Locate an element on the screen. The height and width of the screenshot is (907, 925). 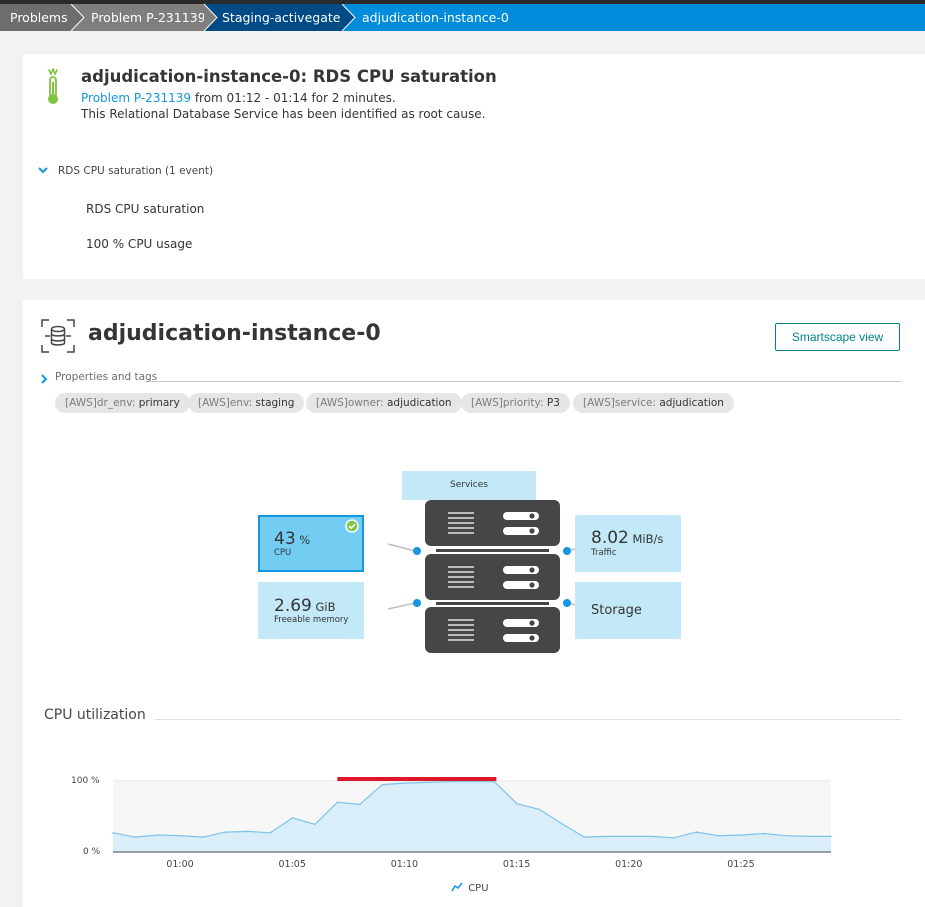
event-name: RDS CPU saturation is located at coordinates (145, 209).